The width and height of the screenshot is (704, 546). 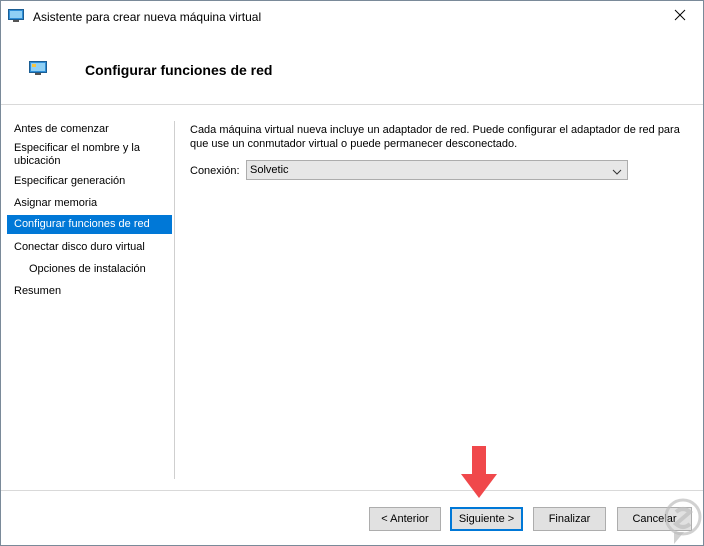 What do you see at coordinates (89, 247) in the screenshot?
I see `nav-item-disco-duro: Conectar disco duro virtual` at bounding box center [89, 247].